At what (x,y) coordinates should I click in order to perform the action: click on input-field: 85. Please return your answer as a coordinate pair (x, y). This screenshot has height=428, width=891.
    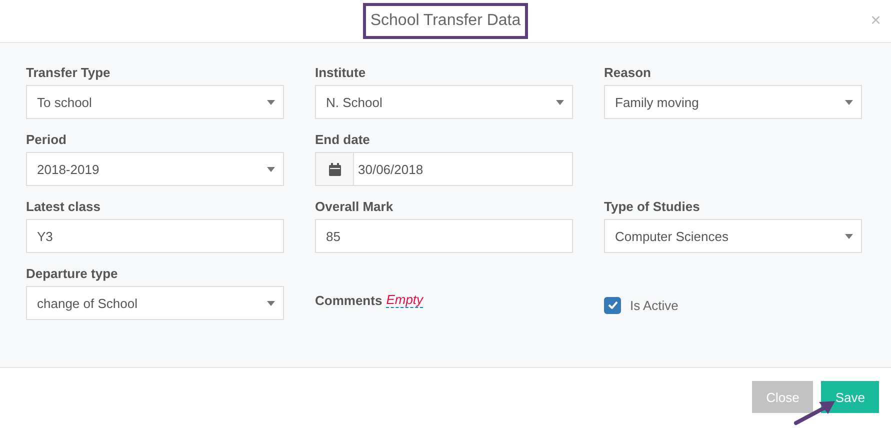
    Looking at the image, I should click on (444, 236).